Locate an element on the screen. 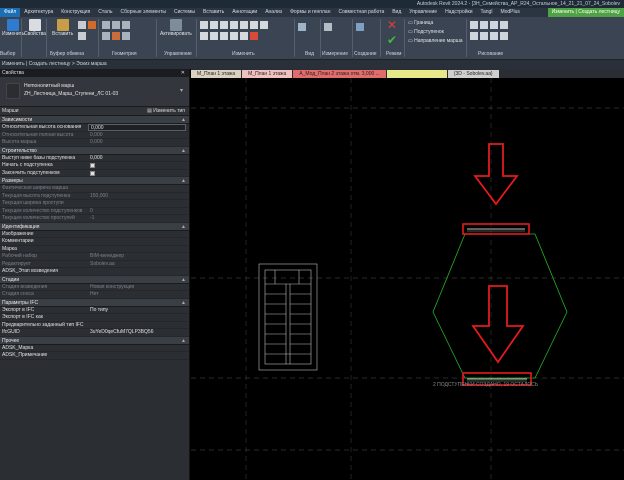 Image resolution: width=624 pixels, height=480 pixels. boundary-option: ▭ Граница is located at coordinates (435, 23).